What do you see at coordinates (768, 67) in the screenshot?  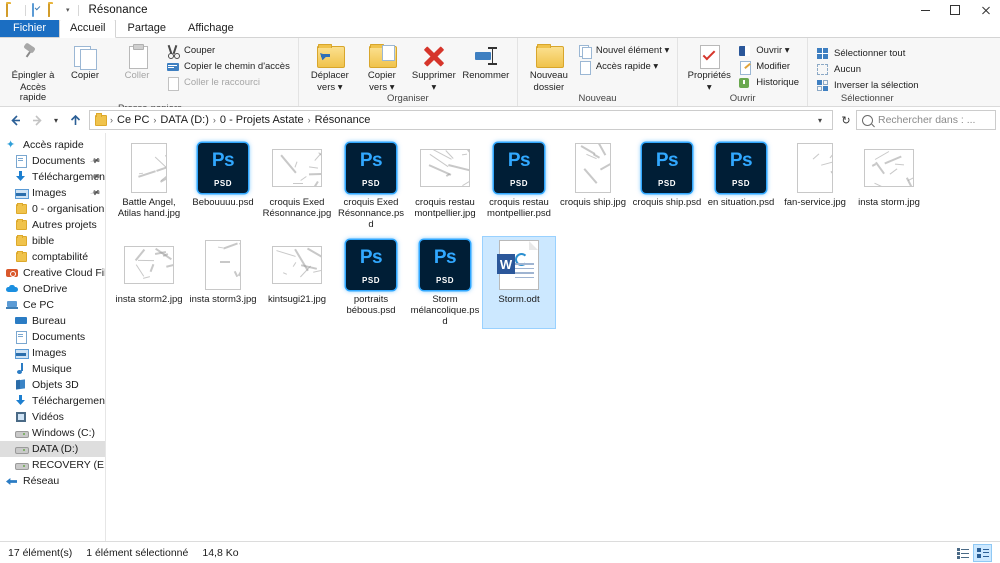 I see `edit-button: Modifier` at bounding box center [768, 67].